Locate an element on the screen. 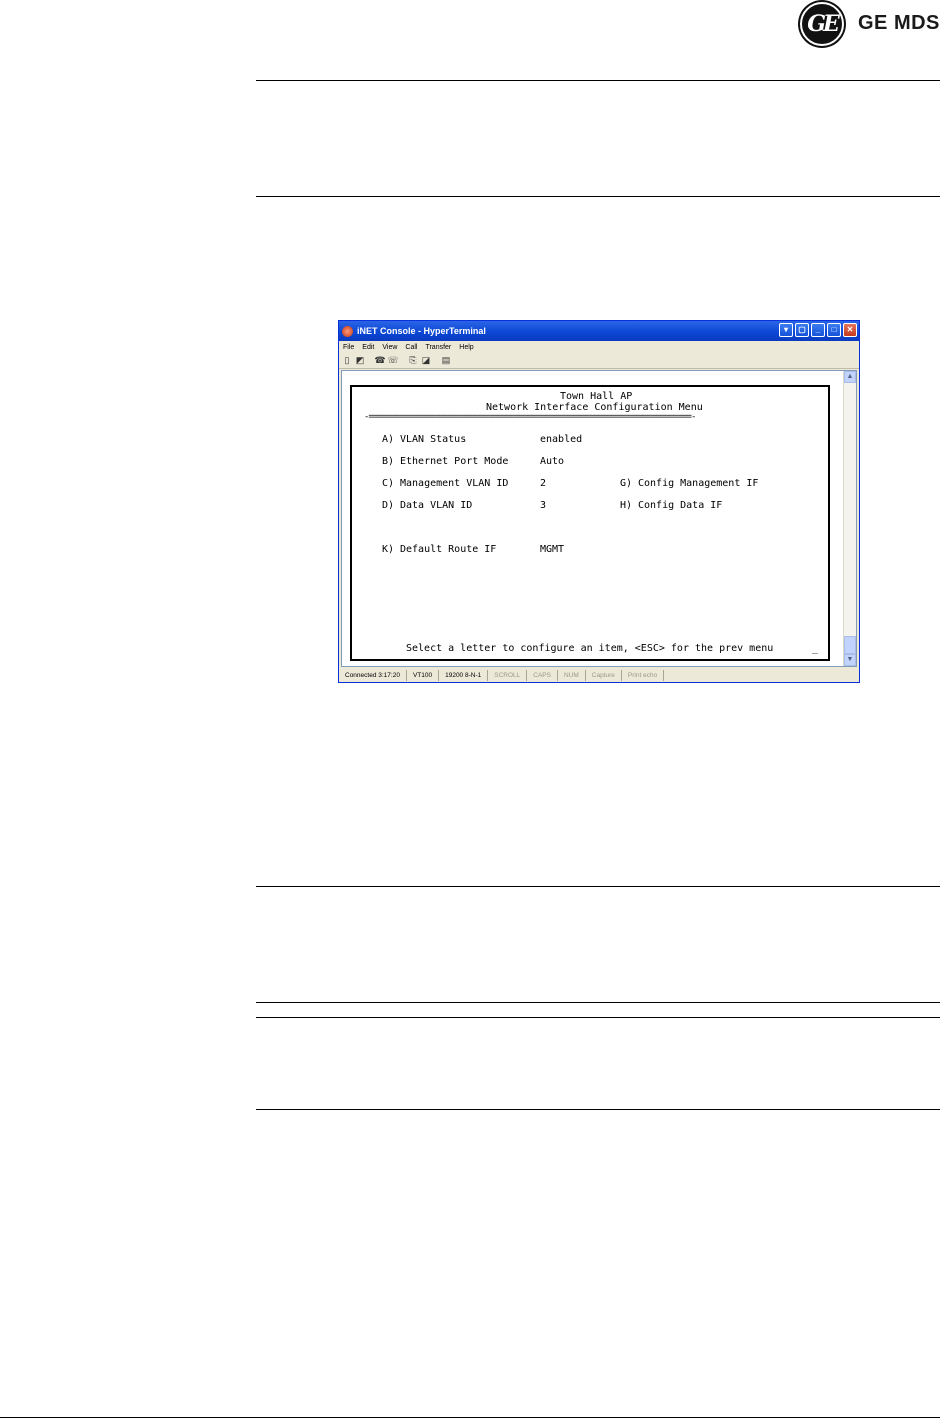 The image size is (940, 1420). send-icon: ⎘ is located at coordinates (413, 360).